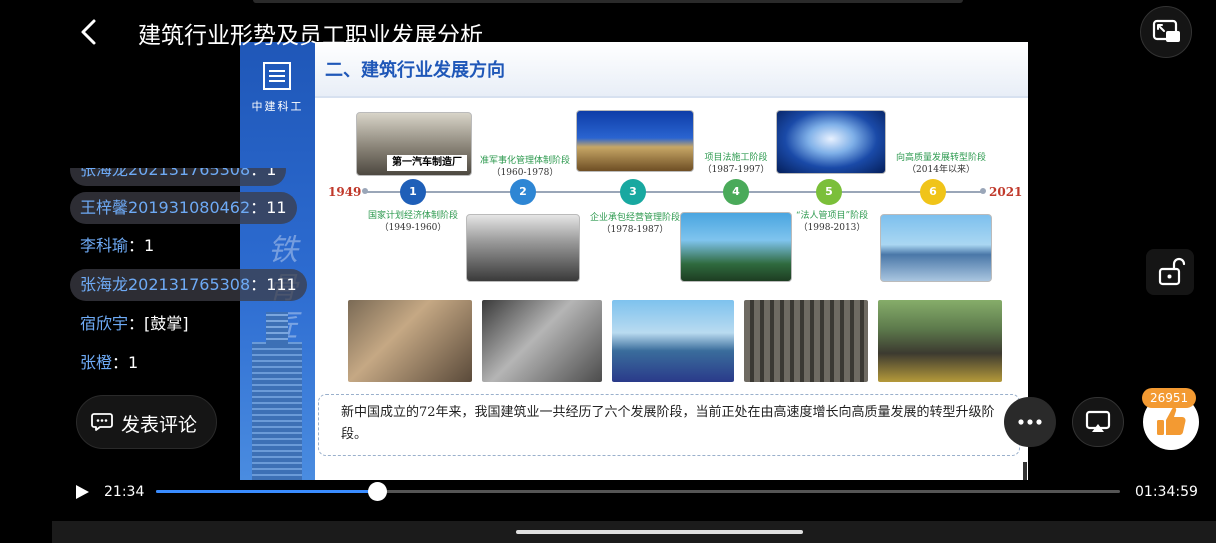 The image size is (1216, 543). What do you see at coordinates (940, 158) in the screenshot?
I see `stage-name: 向高质量发展转型阶段` at bounding box center [940, 158].